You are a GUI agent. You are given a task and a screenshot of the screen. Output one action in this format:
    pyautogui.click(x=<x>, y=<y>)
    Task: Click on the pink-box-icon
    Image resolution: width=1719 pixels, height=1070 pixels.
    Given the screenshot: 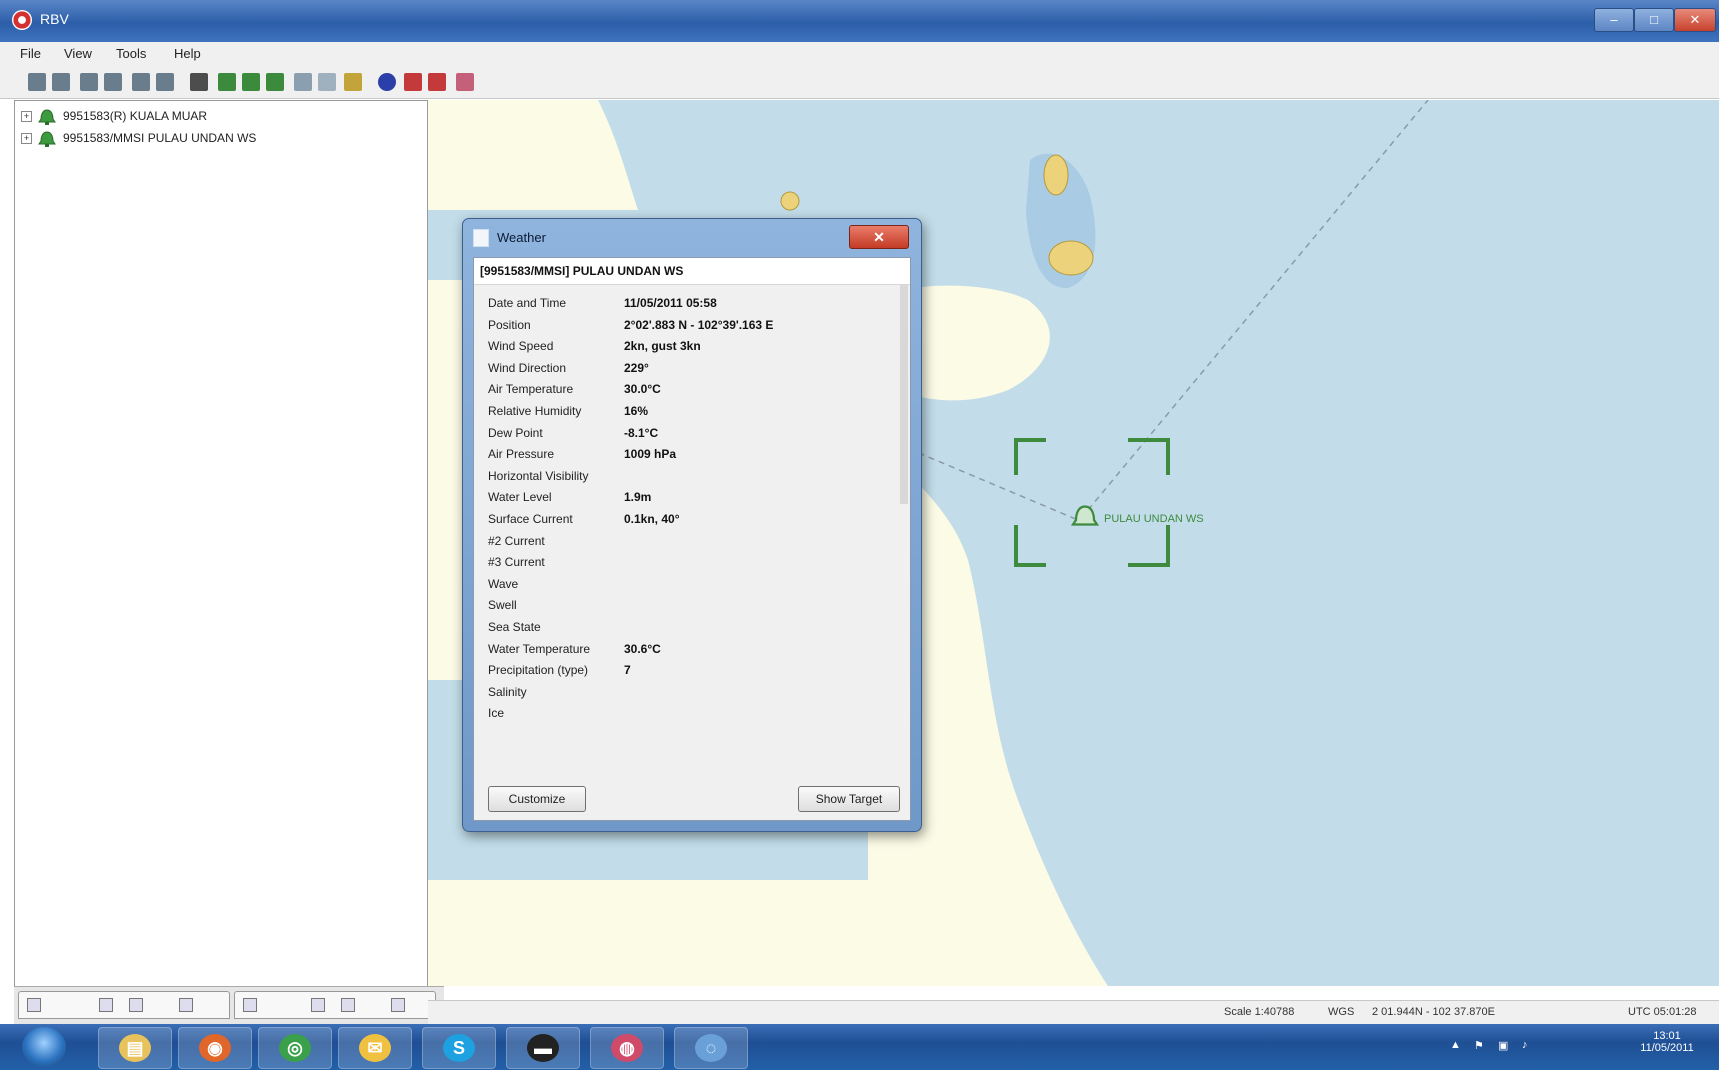 What is the action you would take?
    pyautogui.click(x=465, y=82)
    